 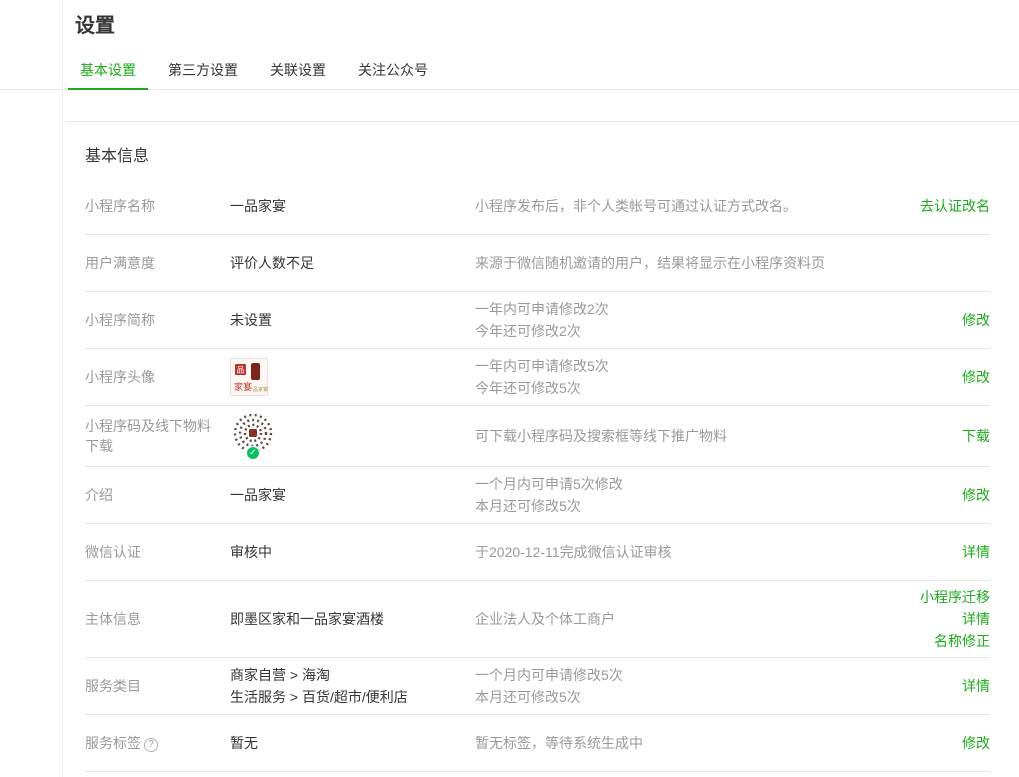 What do you see at coordinates (253, 436) in the screenshot?
I see `mini-program-qr-code-image: ✓` at bounding box center [253, 436].